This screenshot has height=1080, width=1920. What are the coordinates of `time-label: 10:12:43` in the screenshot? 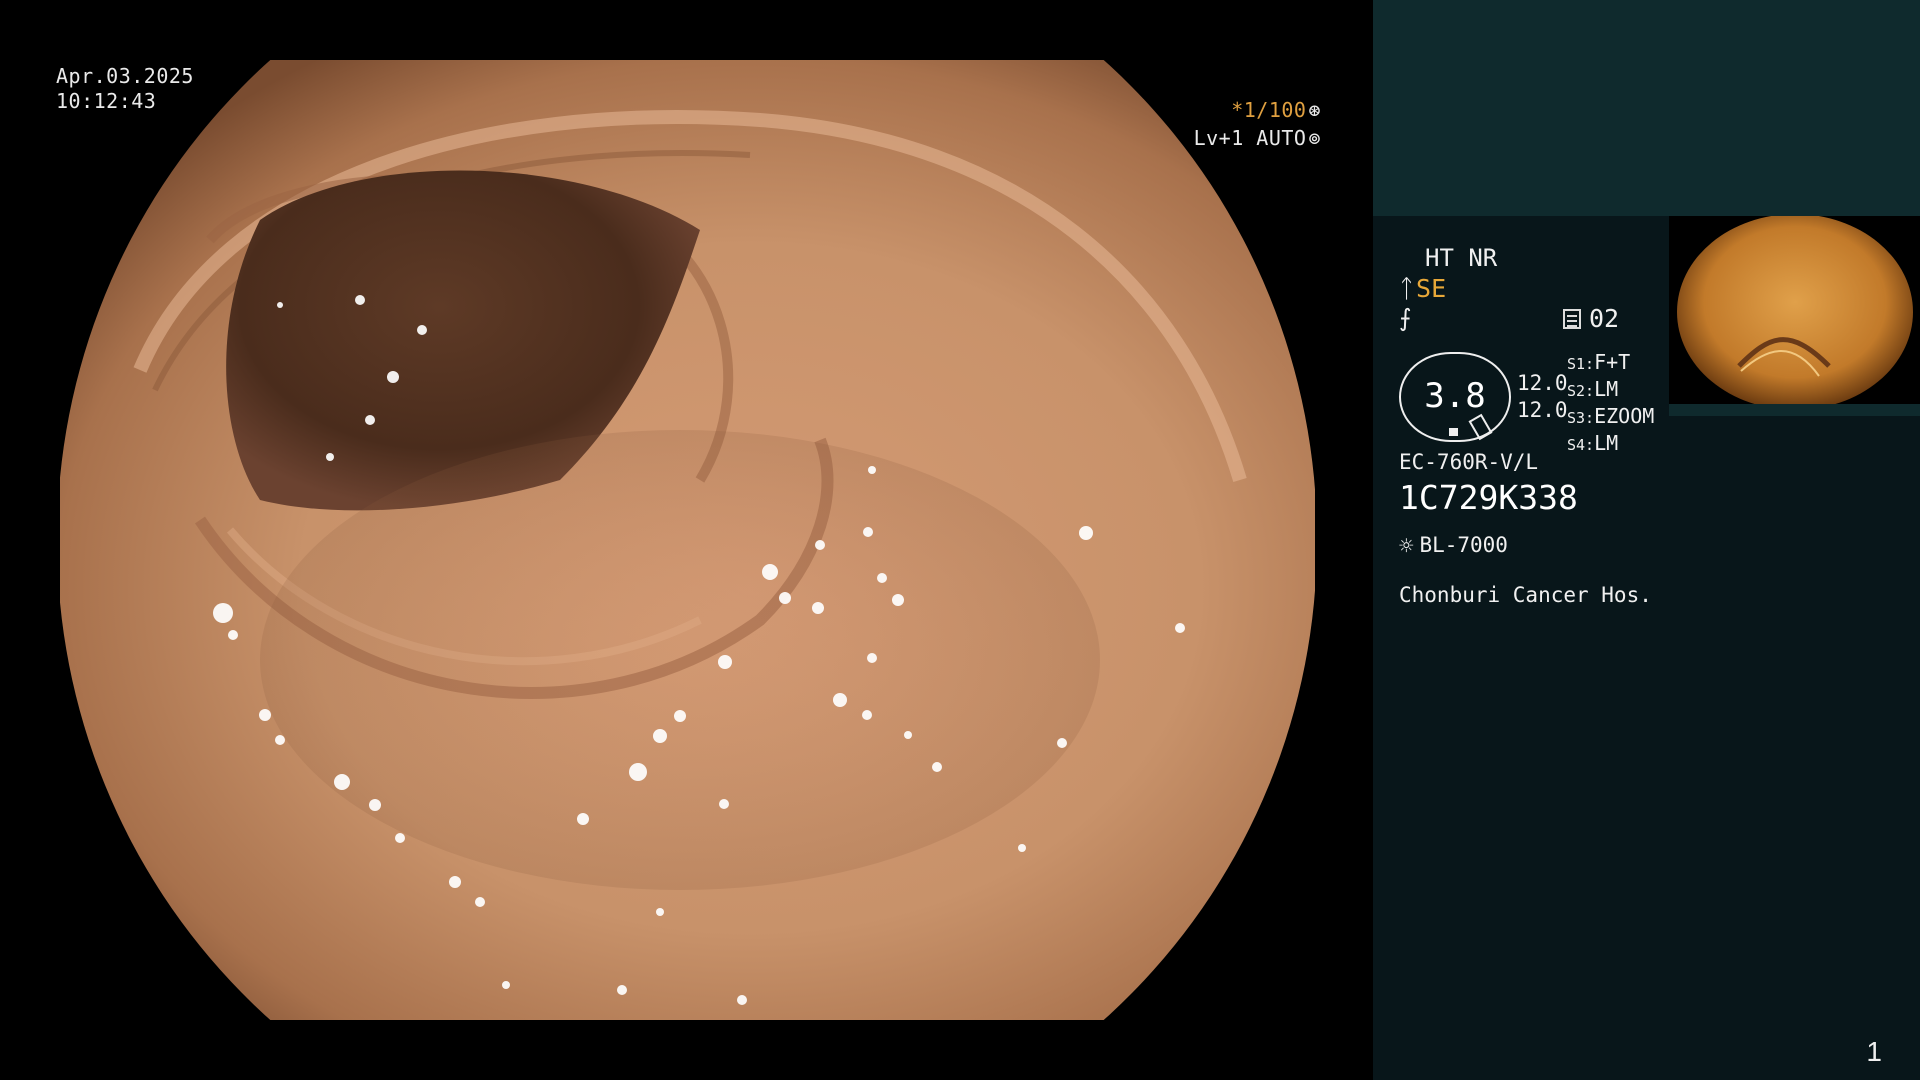 It's located at (106, 101).